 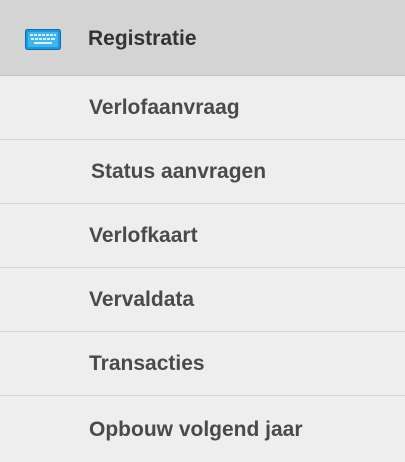 I want to click on menu-item-label: Vervaldata, so click(x=142, y=299).